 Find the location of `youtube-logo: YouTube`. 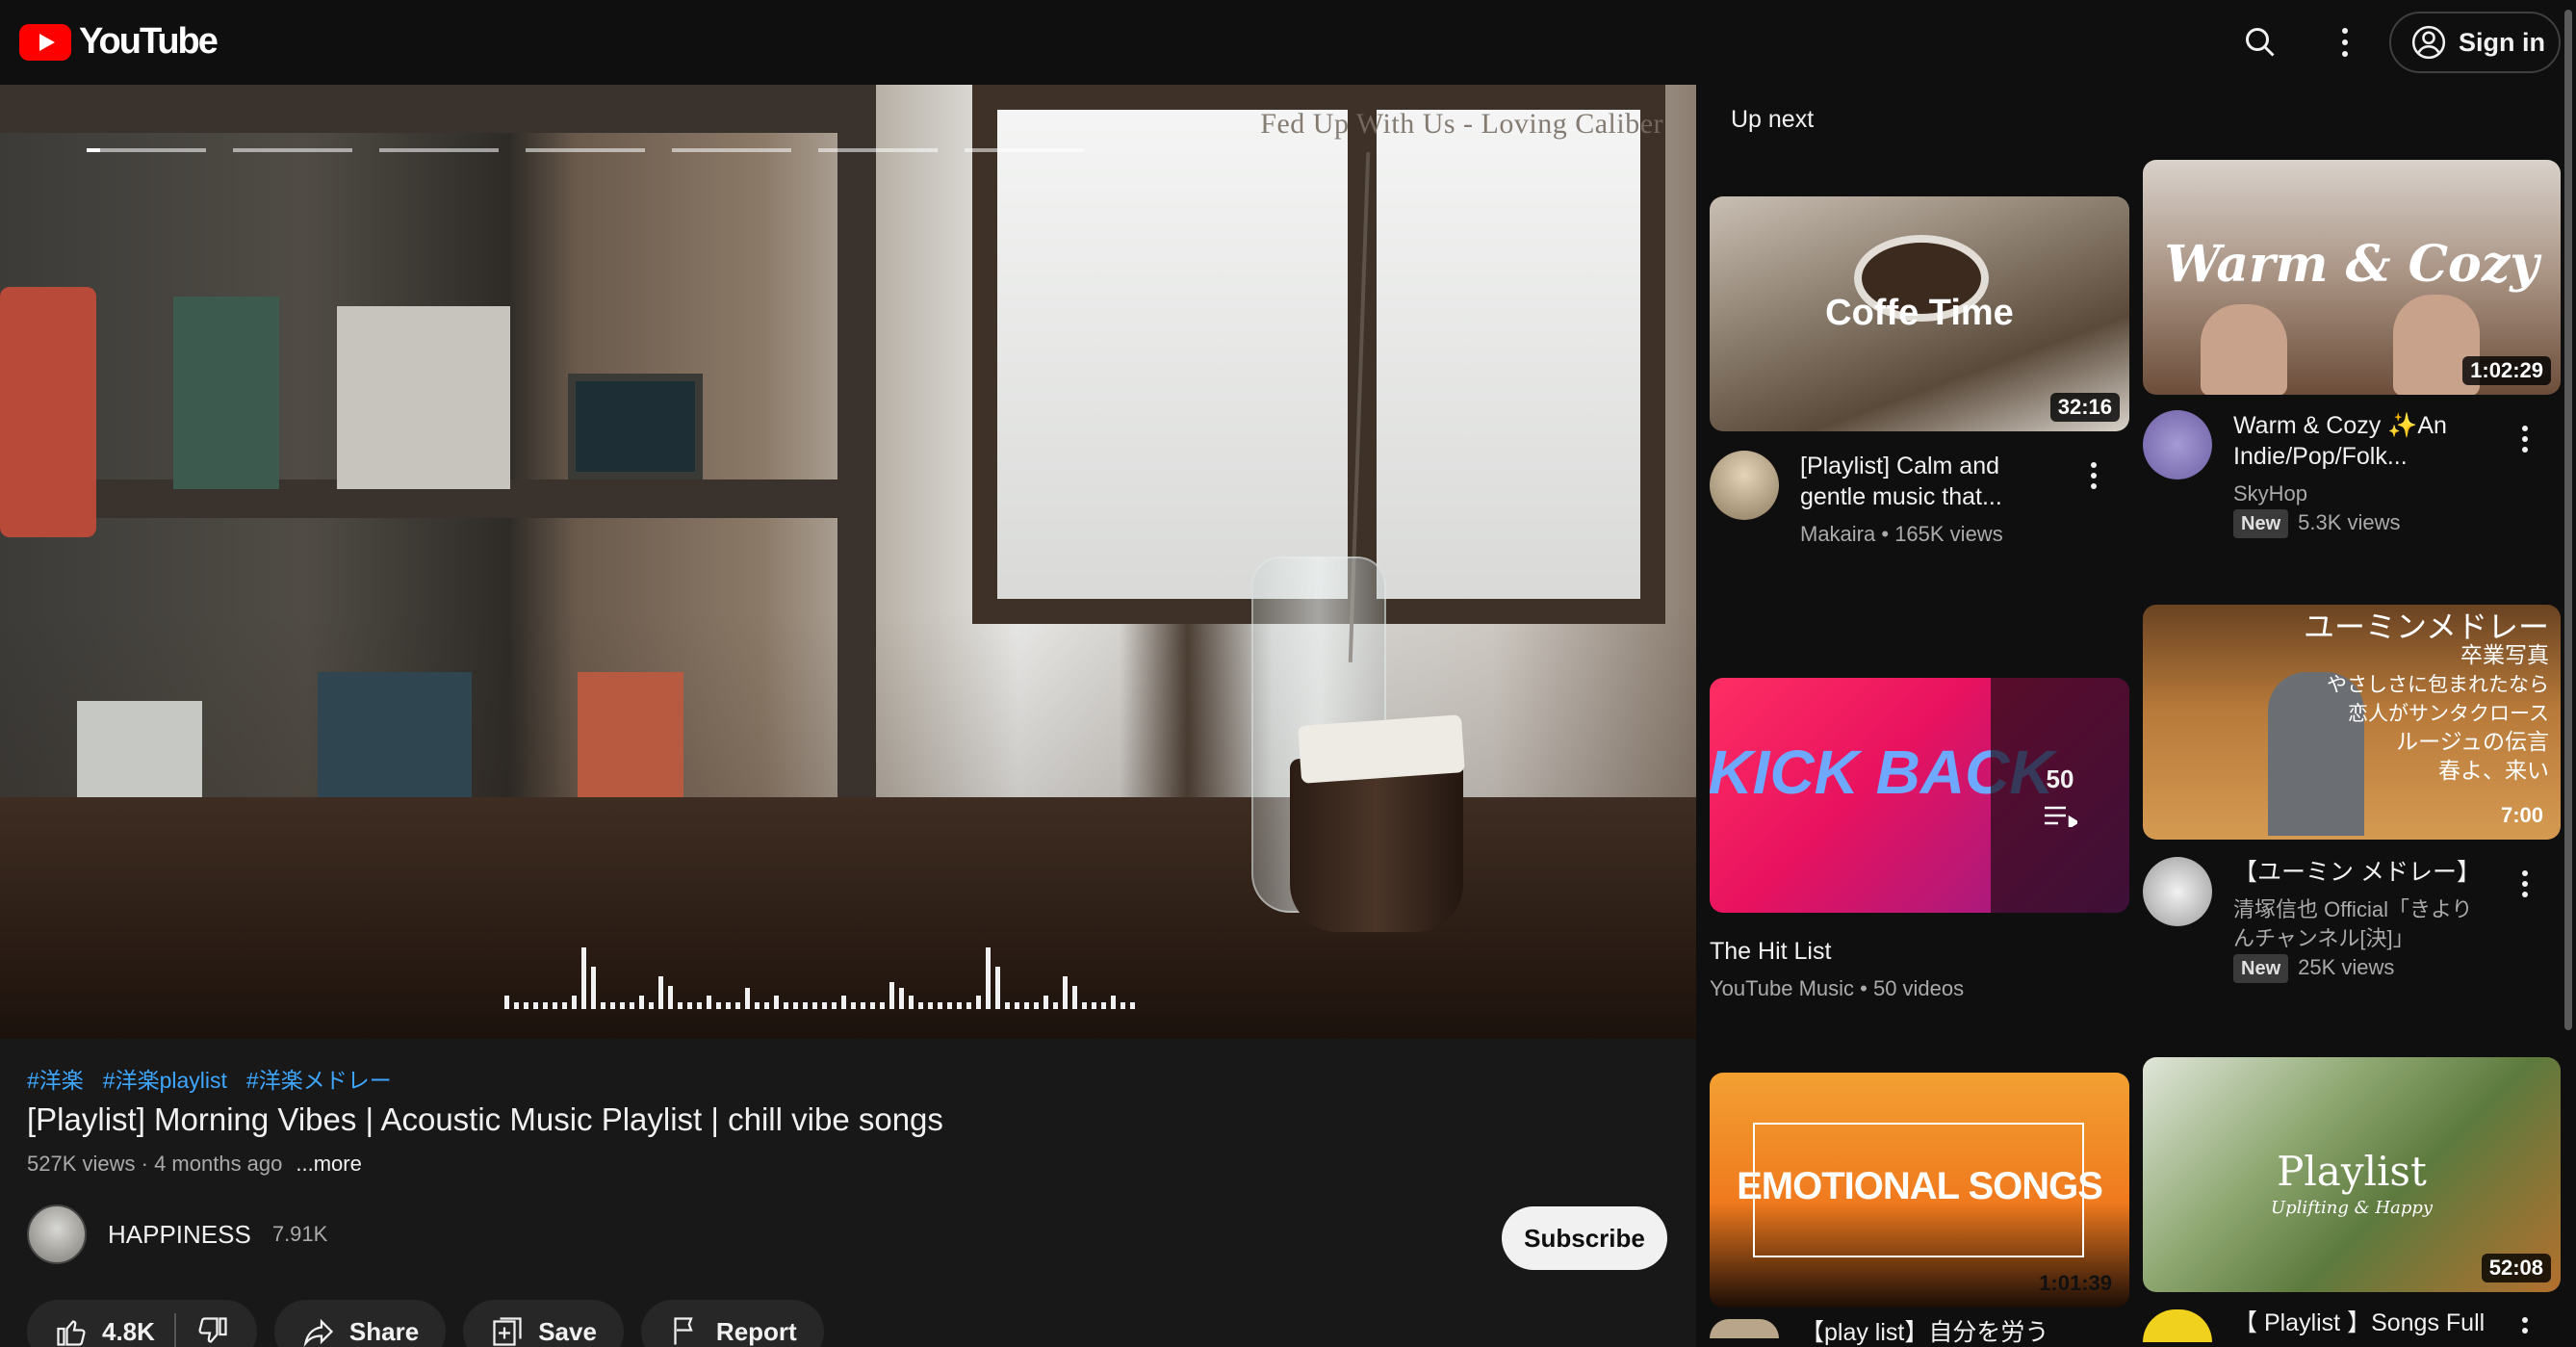

youtube-logo: YouTube is located at coordinates (119, 42).